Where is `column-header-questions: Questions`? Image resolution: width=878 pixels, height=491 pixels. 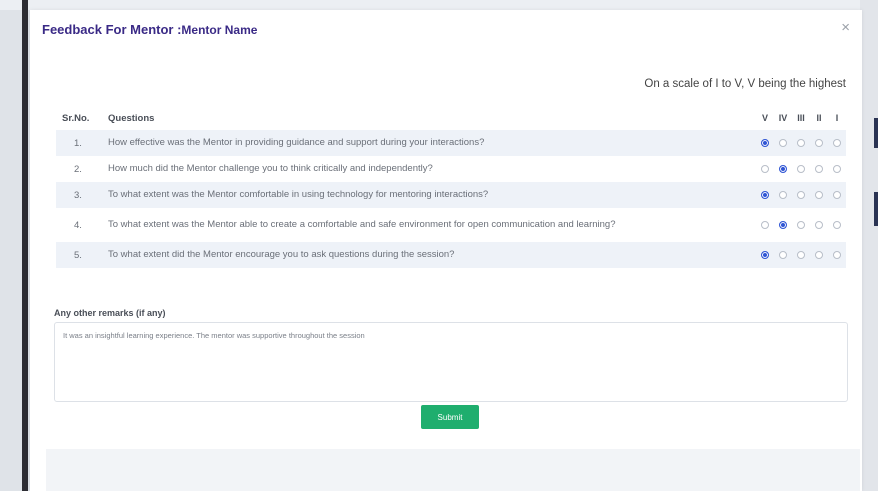 column-header-questions: Questions is located at coordinates (131, 118).